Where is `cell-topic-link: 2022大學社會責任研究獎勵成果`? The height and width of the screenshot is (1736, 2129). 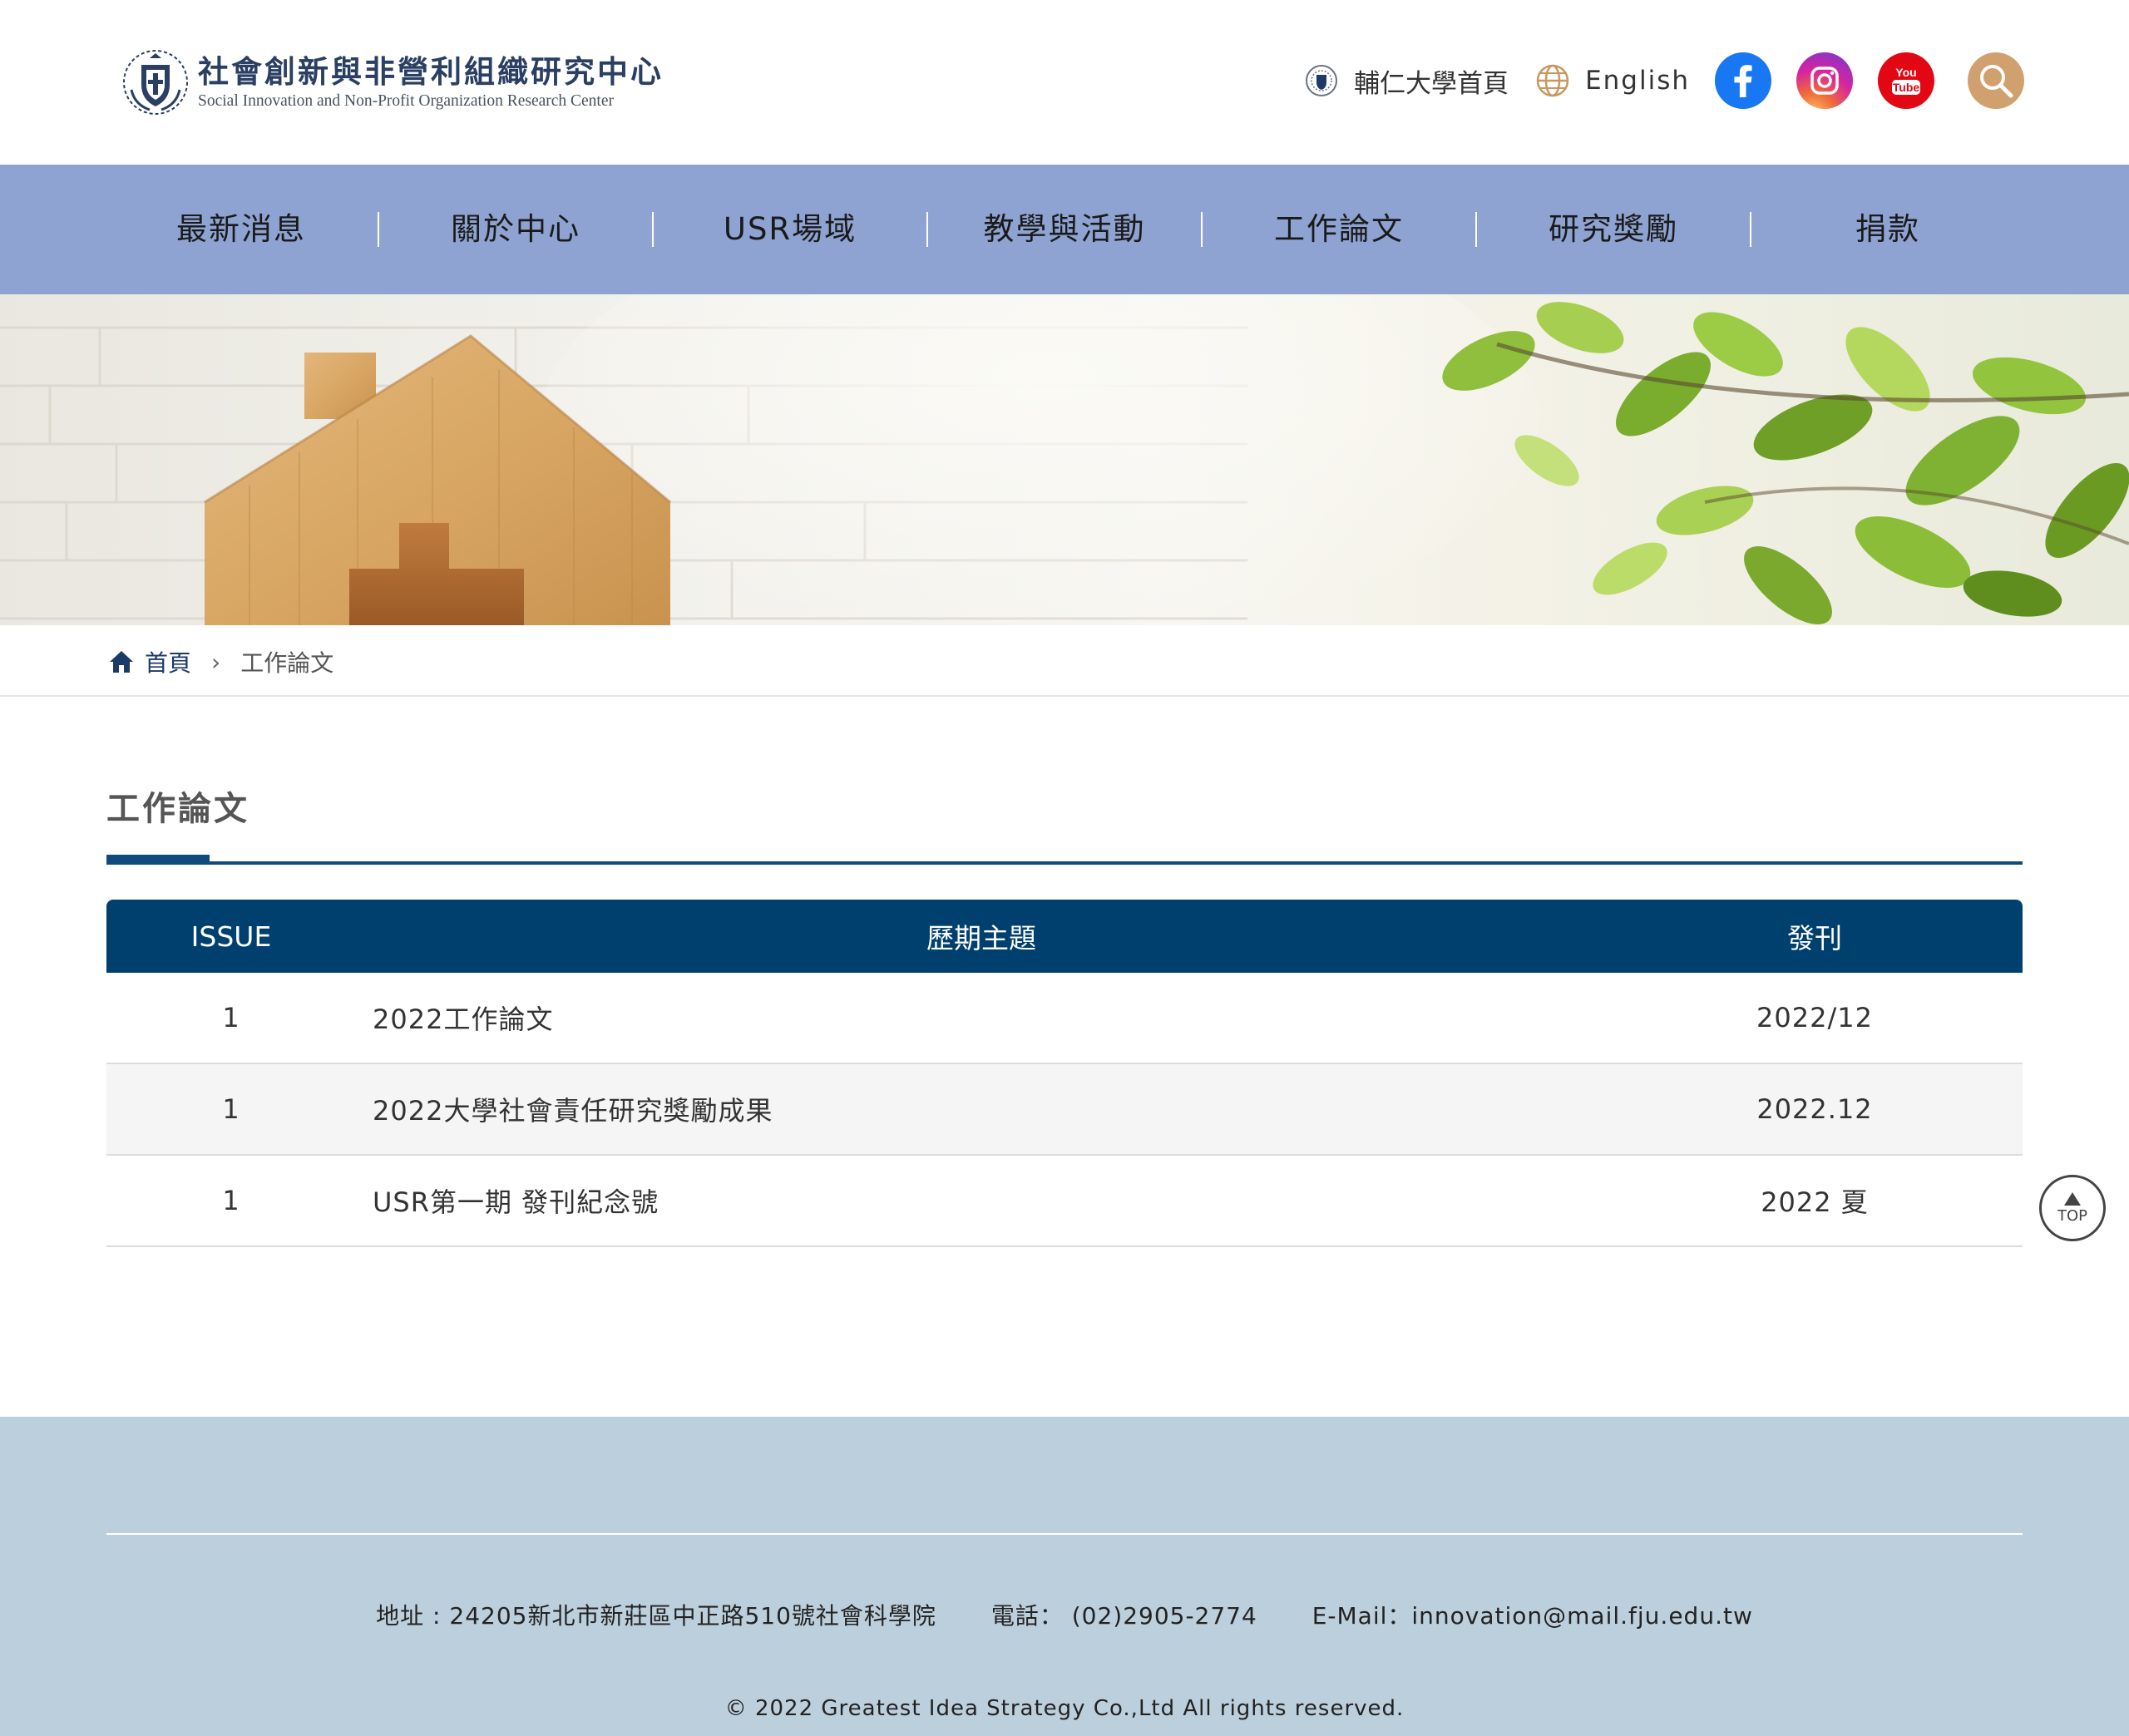
cell-topic-link: 2022大學社會責任研究獎勵成果 is located at coordinates (981, 1109).